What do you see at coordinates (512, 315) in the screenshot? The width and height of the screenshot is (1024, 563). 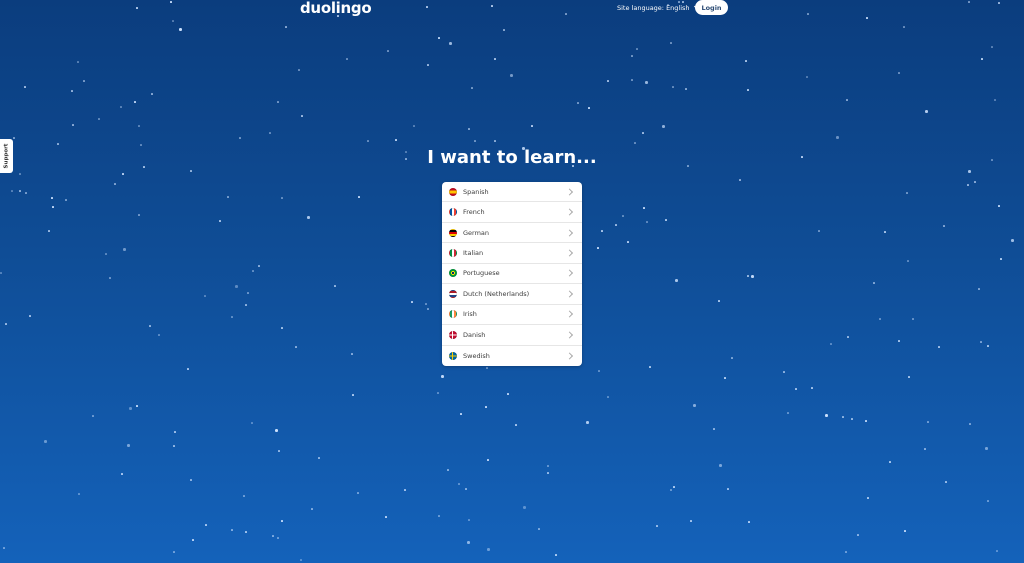 I see `language-item-irish: Irish` at bounding box center [512, 315].